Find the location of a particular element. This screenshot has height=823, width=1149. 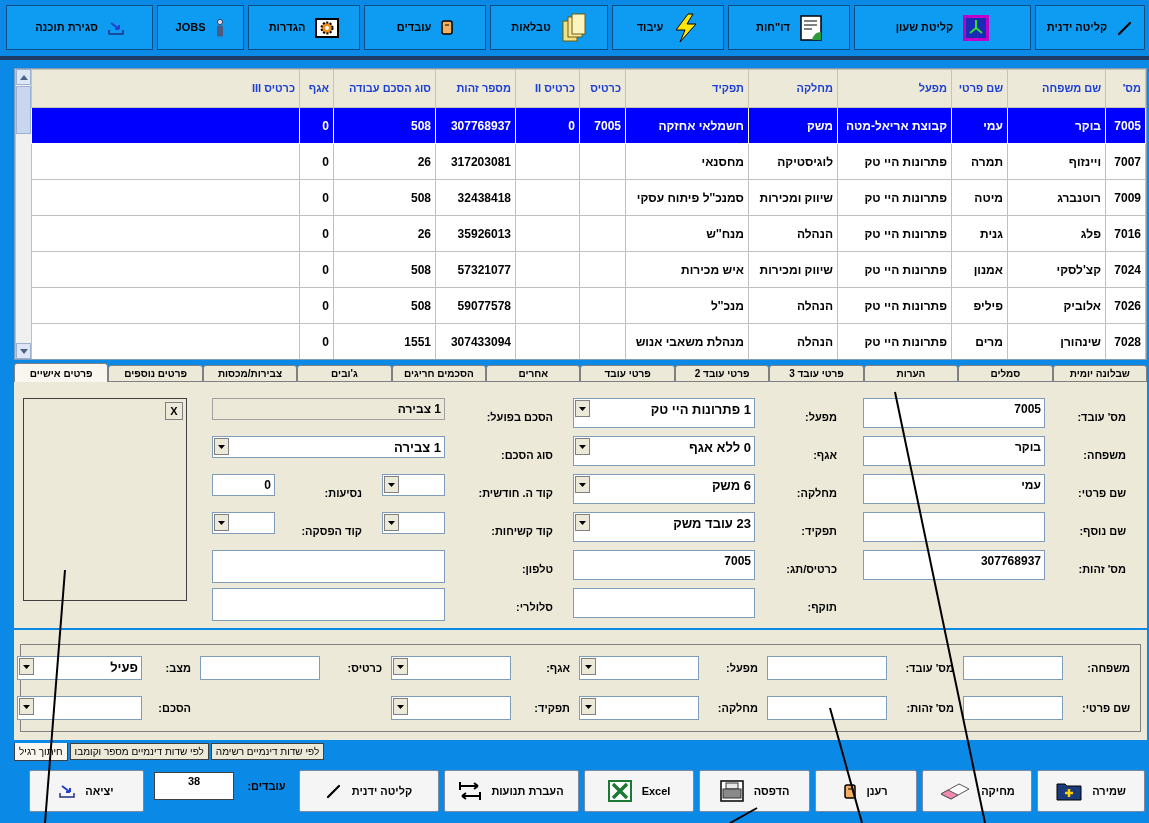

column-header: תפקיד is located at coordinates (687, 88).